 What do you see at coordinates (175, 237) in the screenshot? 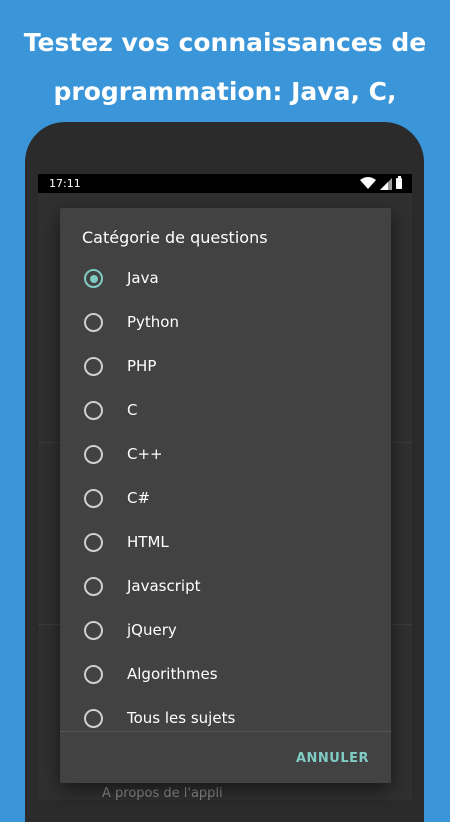
I see `dialog-title: Catégorie de questions` at bounding box center [175, 237].